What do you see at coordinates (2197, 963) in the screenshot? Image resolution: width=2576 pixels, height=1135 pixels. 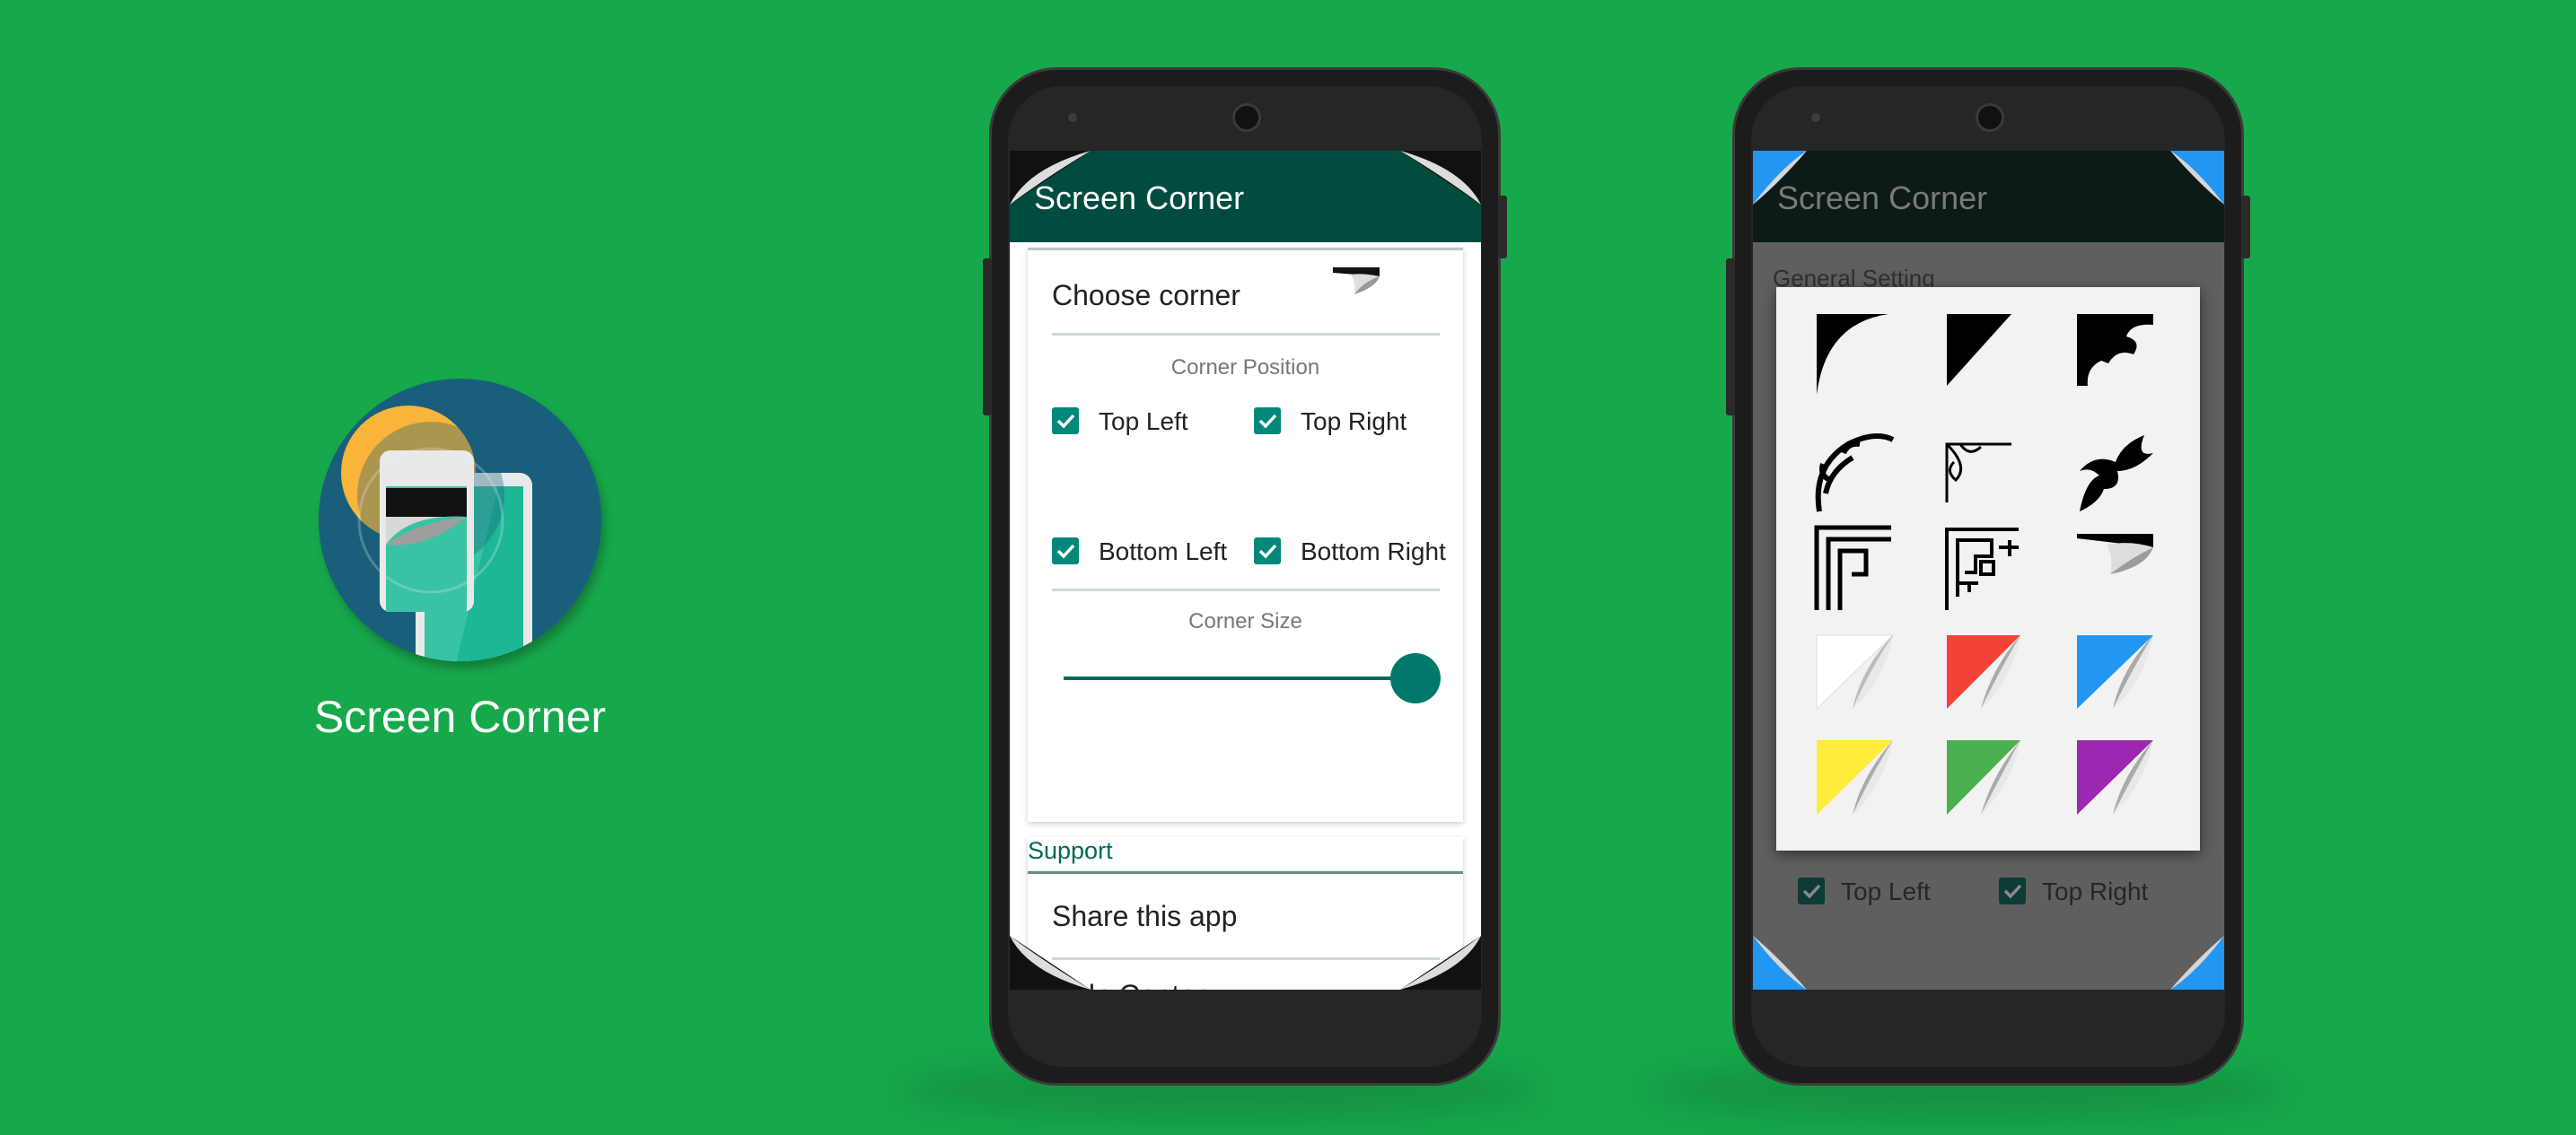 I see `corner-curl-bottom-right-blue` at bounding box center [2197, 963].